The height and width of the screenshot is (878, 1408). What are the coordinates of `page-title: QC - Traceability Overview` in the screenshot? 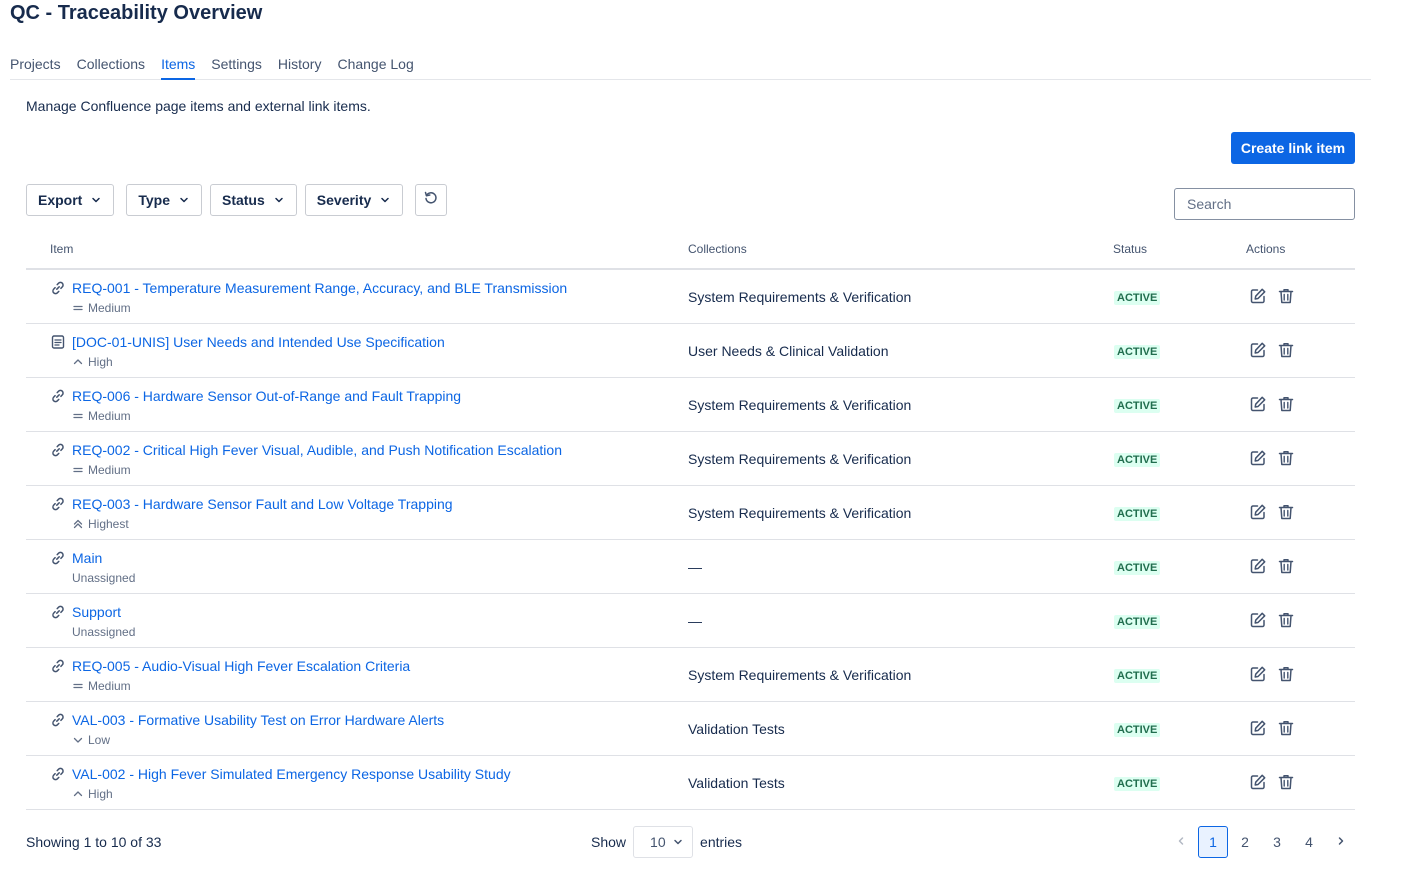 It's located at (136, 13).